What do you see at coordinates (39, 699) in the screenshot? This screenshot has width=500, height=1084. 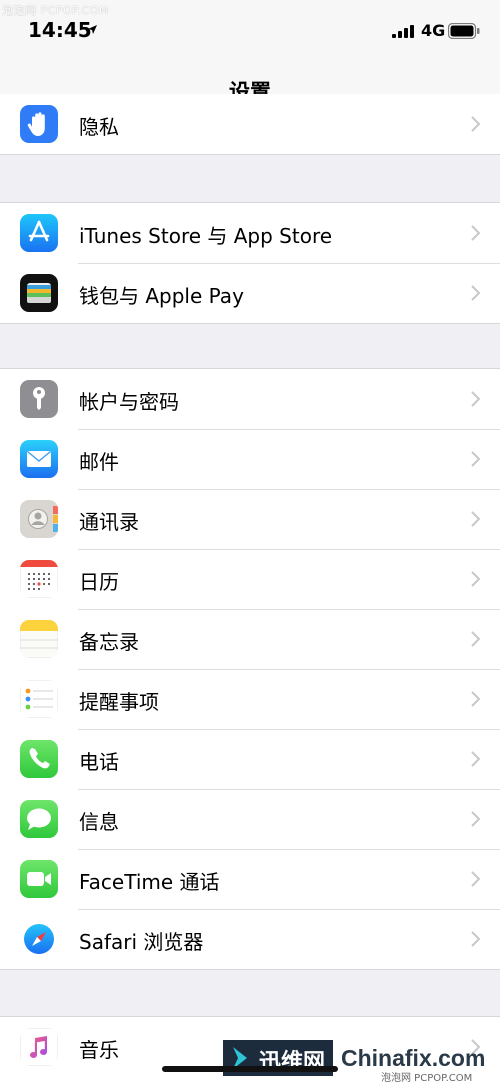 I see `reminders-icon` at bounding box center [39, 699].